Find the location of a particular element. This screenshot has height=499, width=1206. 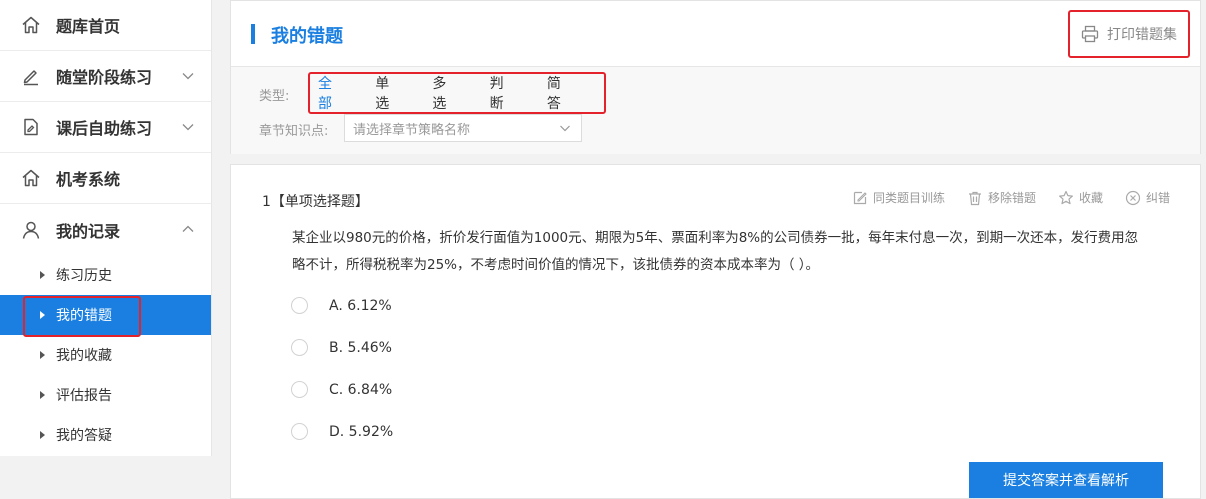

sidebar-item-label: 我的记录 is located at coordinates (88, 231).